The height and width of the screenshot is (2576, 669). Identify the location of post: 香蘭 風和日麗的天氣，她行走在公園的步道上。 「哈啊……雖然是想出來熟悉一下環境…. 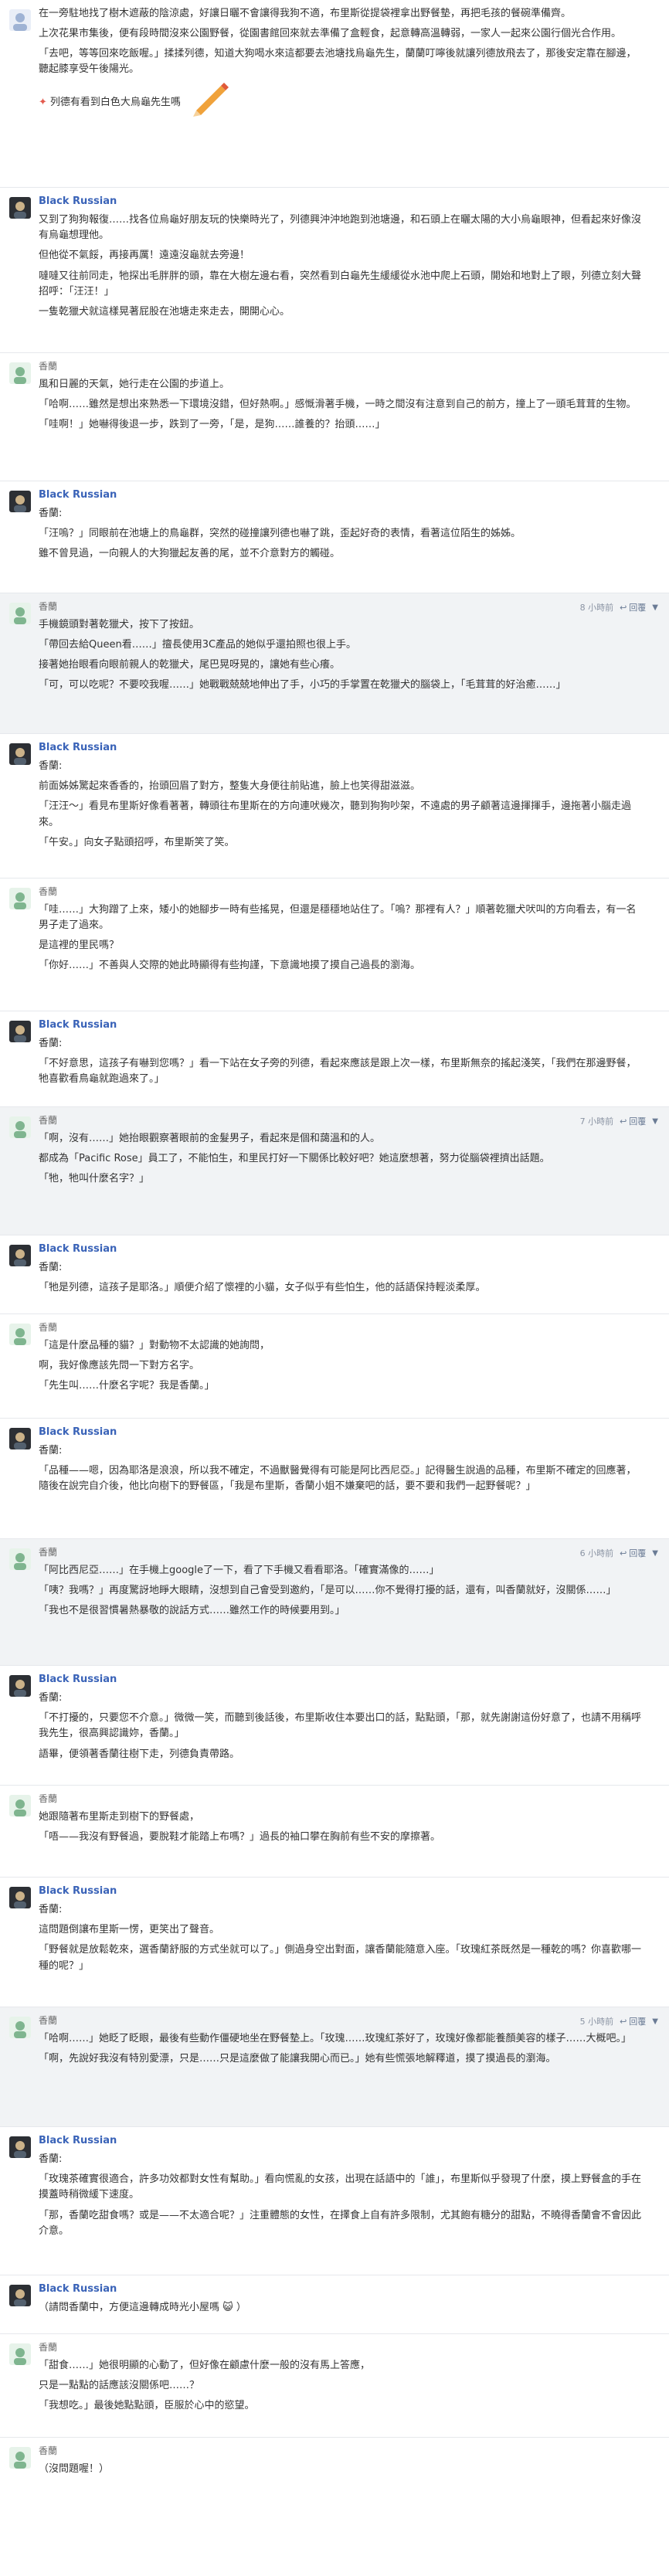
(335, 417).